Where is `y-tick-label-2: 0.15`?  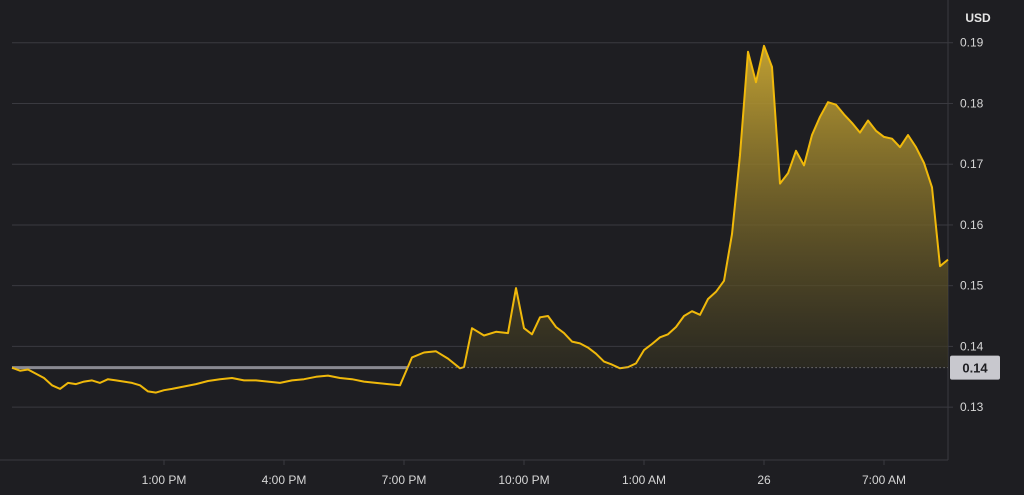 y-tick-label-2: 0.15 is located at coordinates (972, 286).